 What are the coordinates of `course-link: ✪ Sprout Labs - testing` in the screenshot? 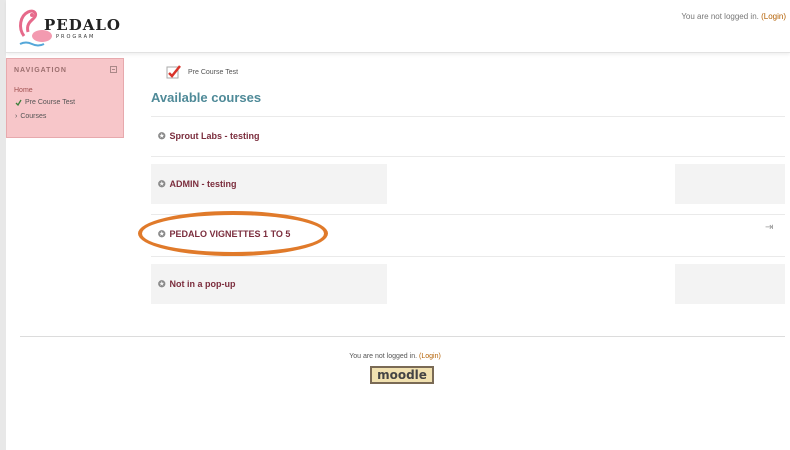 It's located at (209, 136).